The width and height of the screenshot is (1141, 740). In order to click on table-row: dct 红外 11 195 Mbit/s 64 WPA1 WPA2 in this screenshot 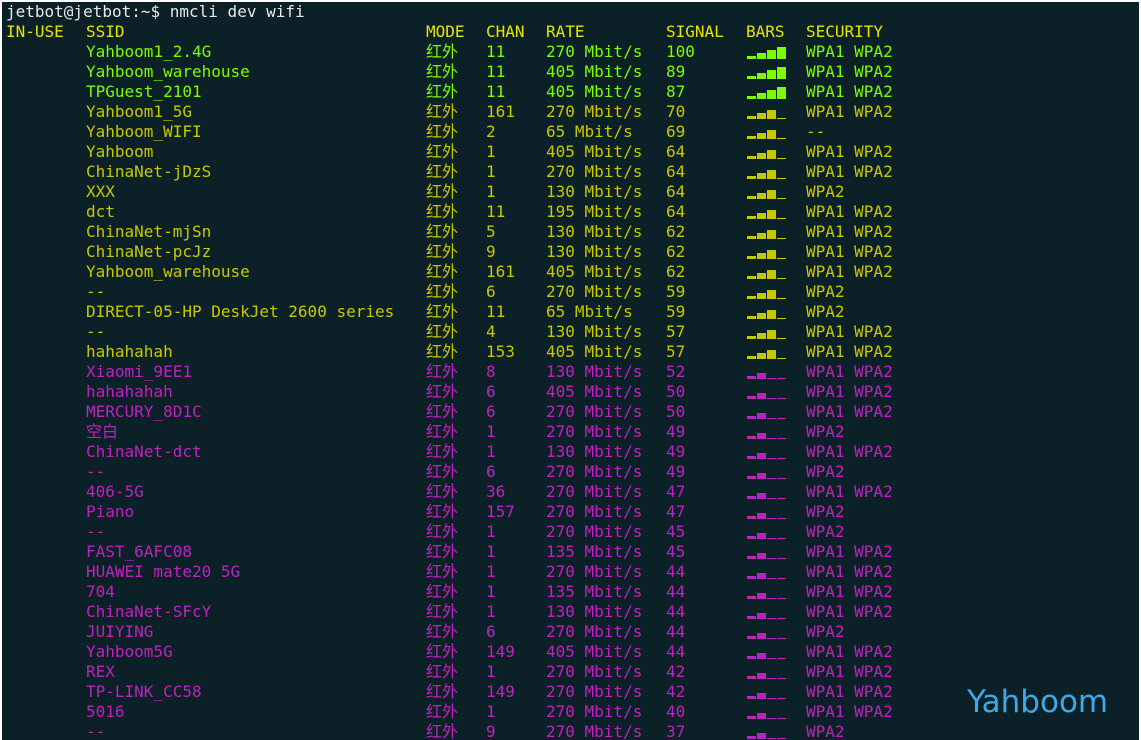, I will do `click(570, 212)`.